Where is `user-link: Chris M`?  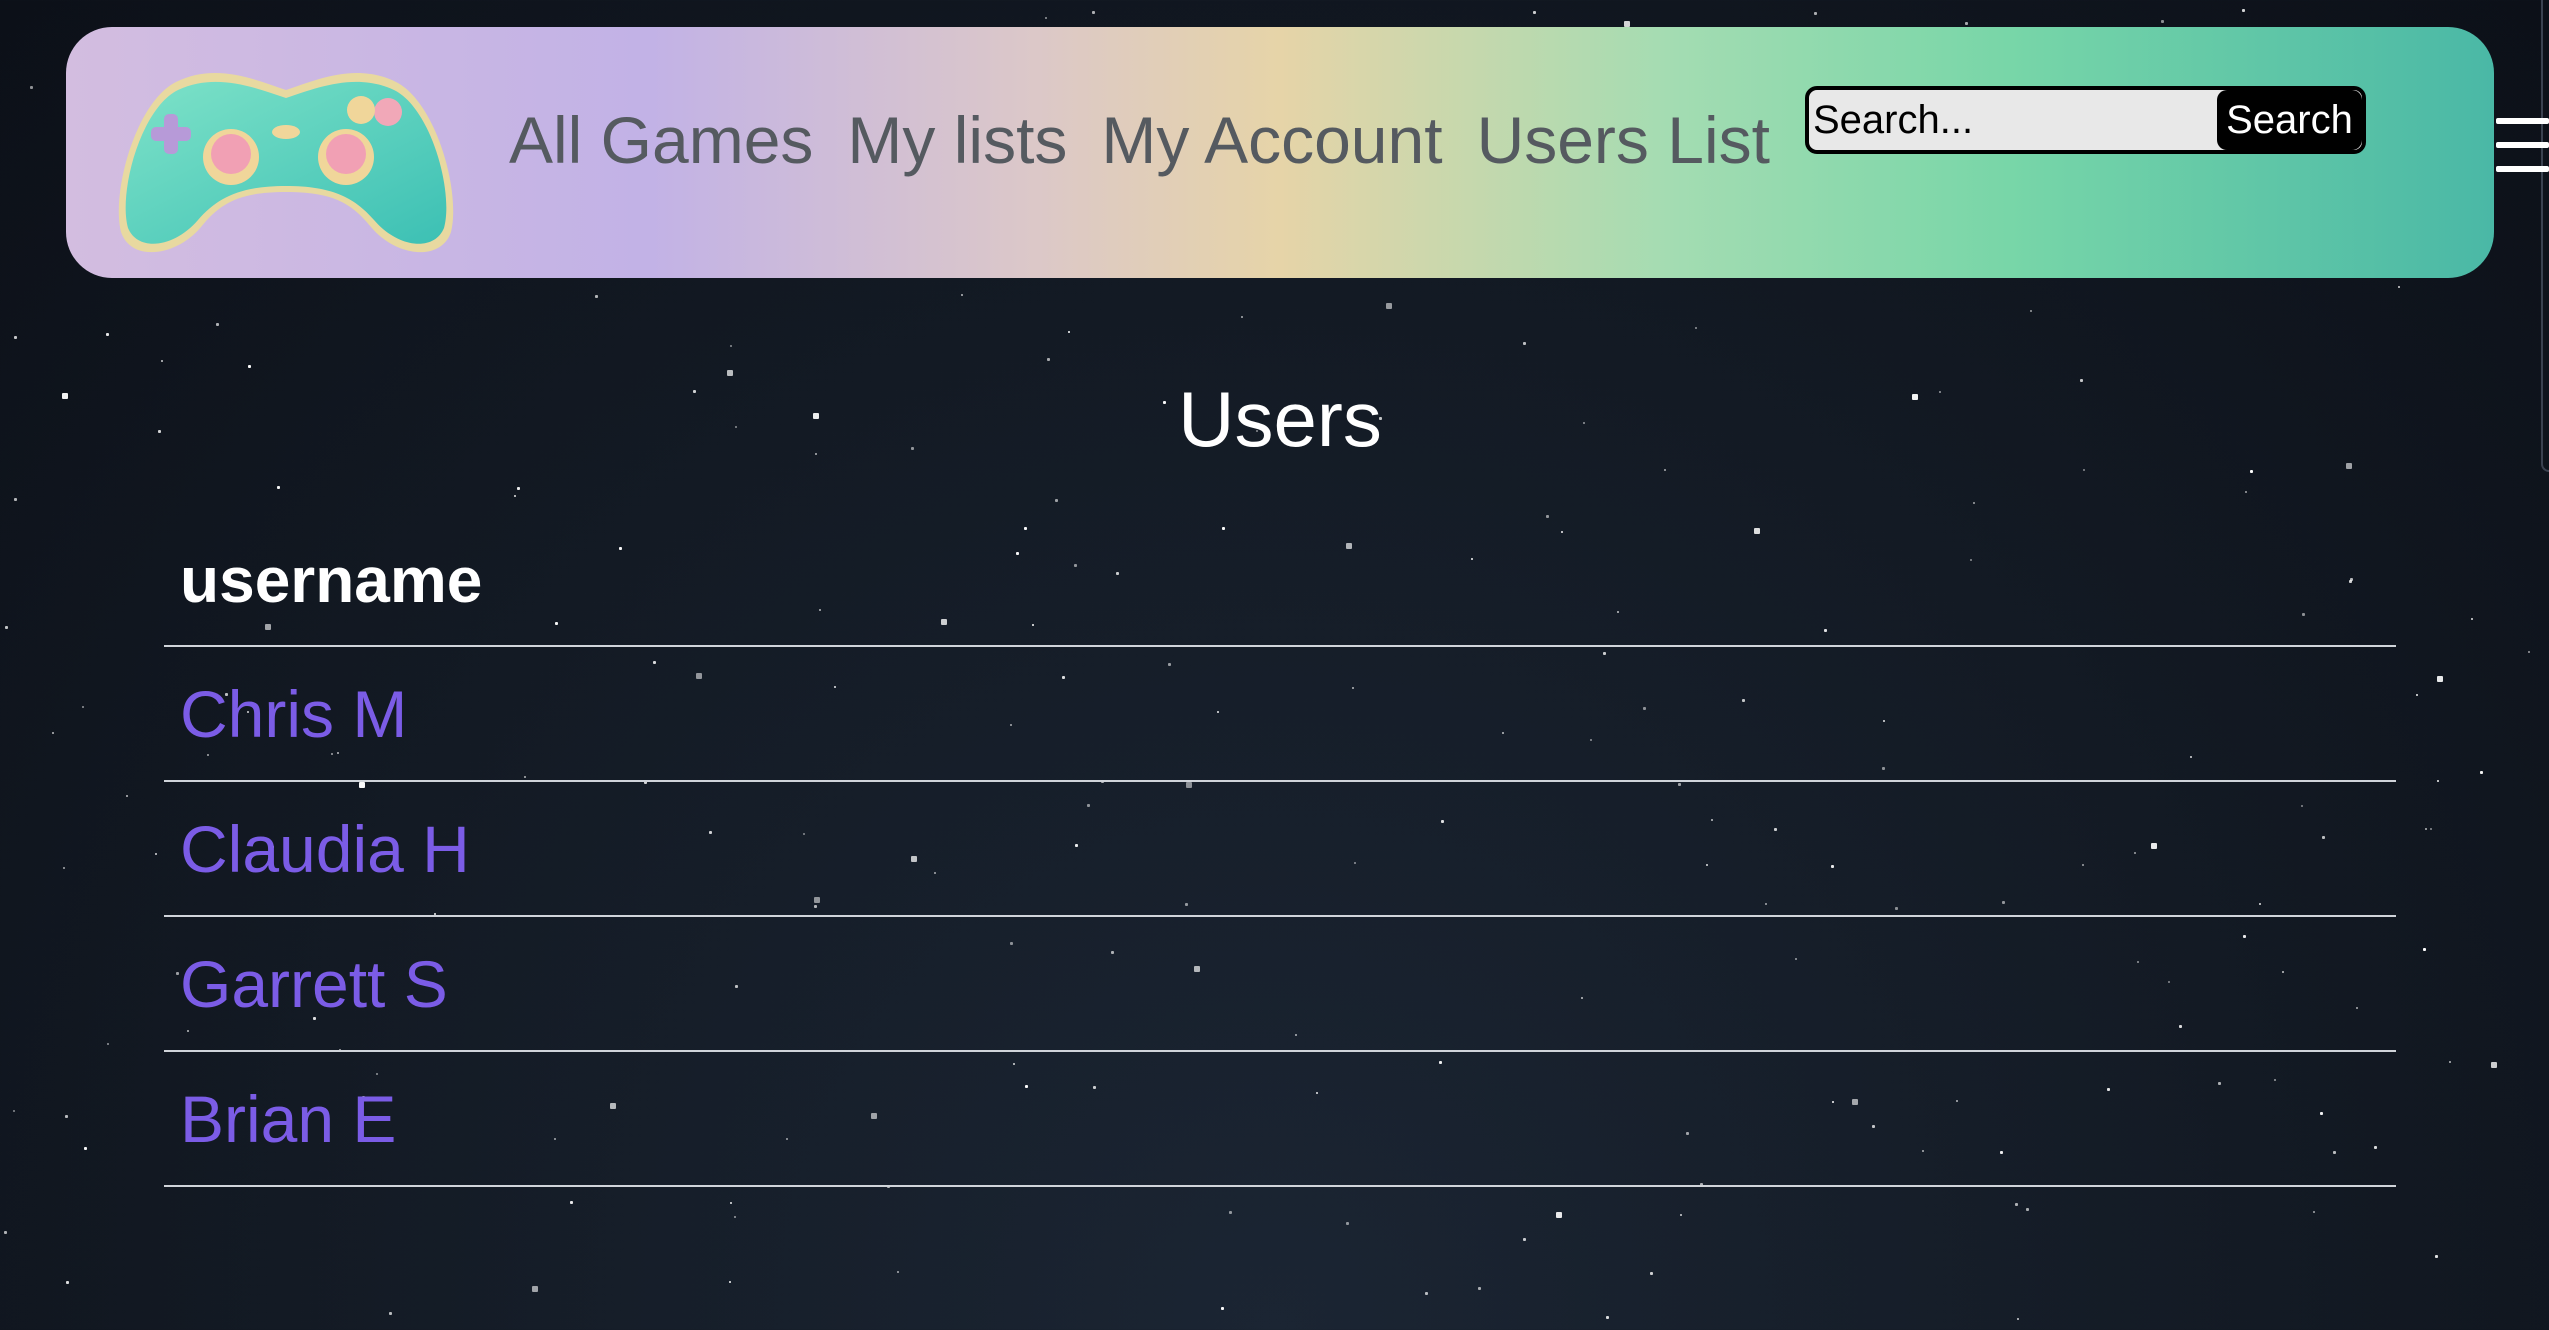 user-link: Chris M is located at coordinates (293, 714).